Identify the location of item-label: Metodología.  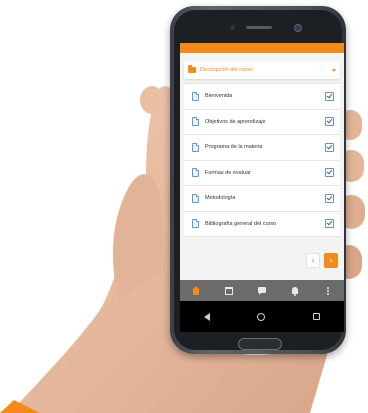
(220, 198).